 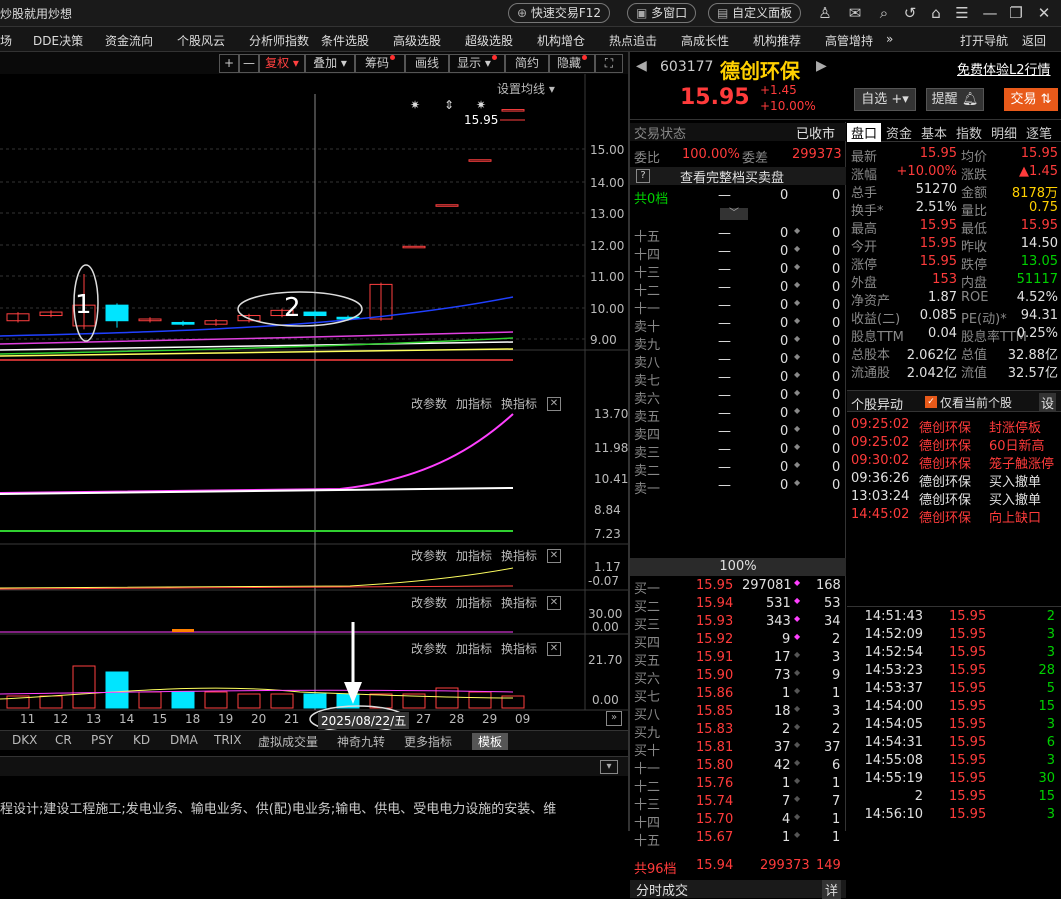 I want to click on tab-cr: CR, so click(x=63, y=740).